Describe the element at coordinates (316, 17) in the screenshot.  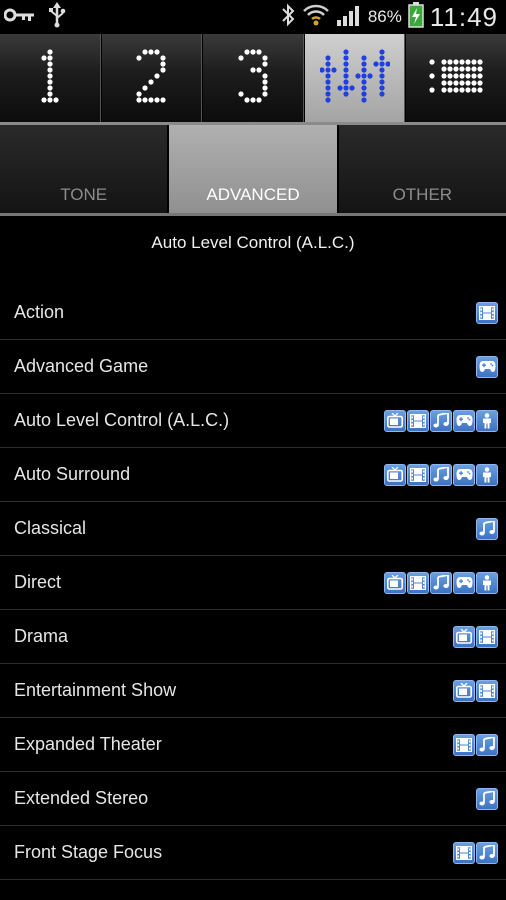
I see `wifi-icon` at that location.